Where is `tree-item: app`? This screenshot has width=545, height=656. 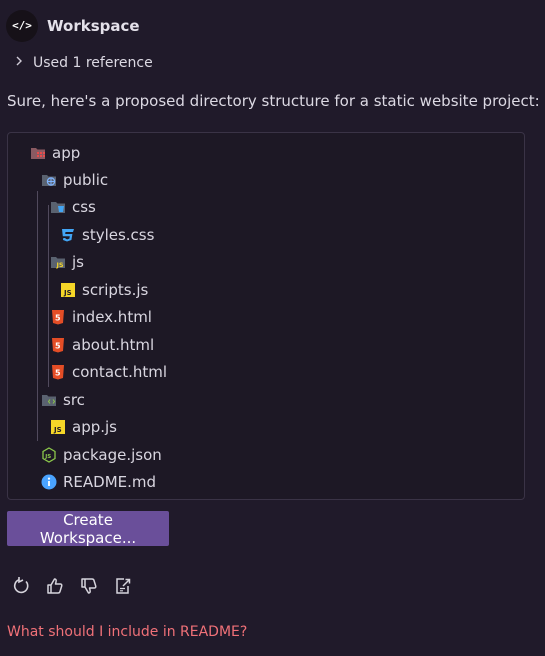
tree-item: app is located at coordinates (55, 153).